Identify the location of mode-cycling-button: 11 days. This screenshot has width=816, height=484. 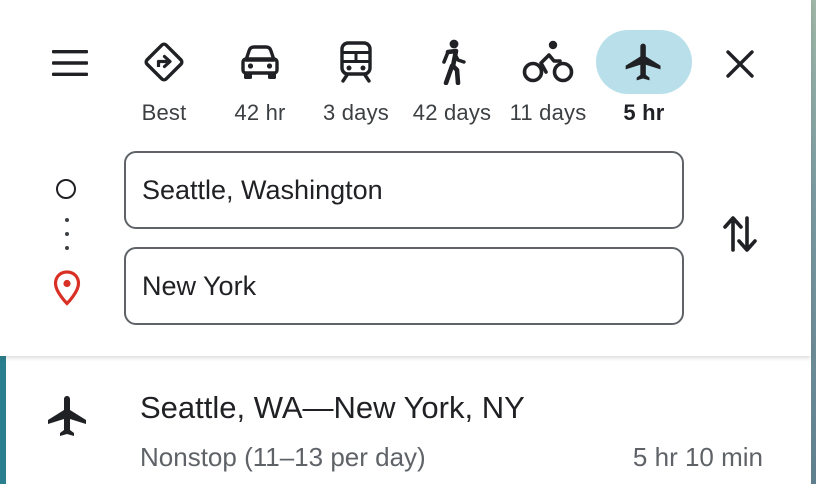
(548, 80).